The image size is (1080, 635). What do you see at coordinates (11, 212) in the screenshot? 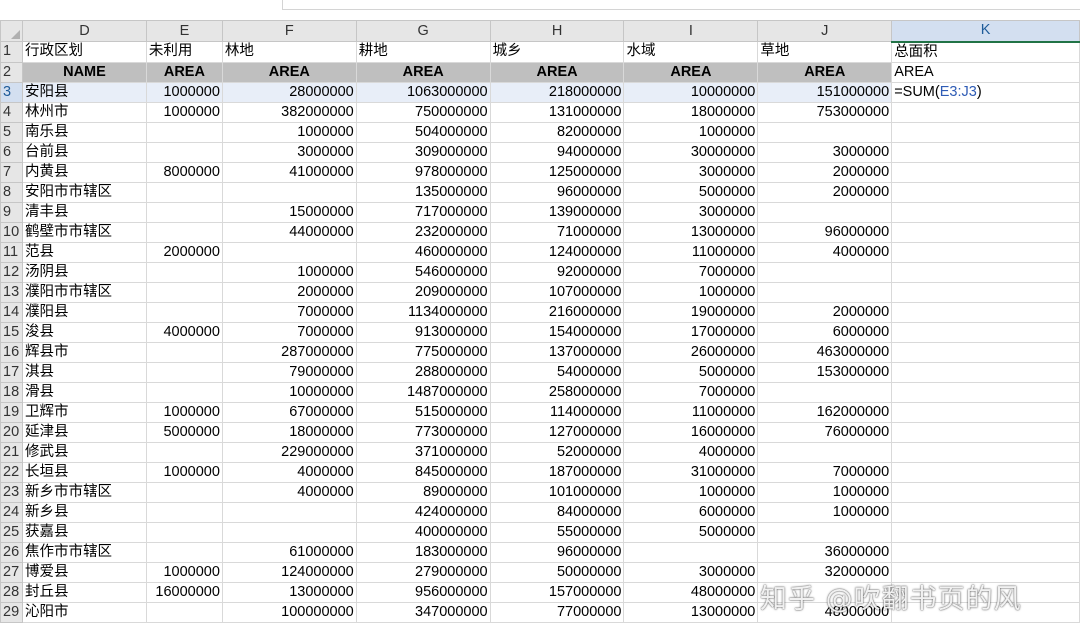
I see `row-header: 9` at bounding box center [11, 212].